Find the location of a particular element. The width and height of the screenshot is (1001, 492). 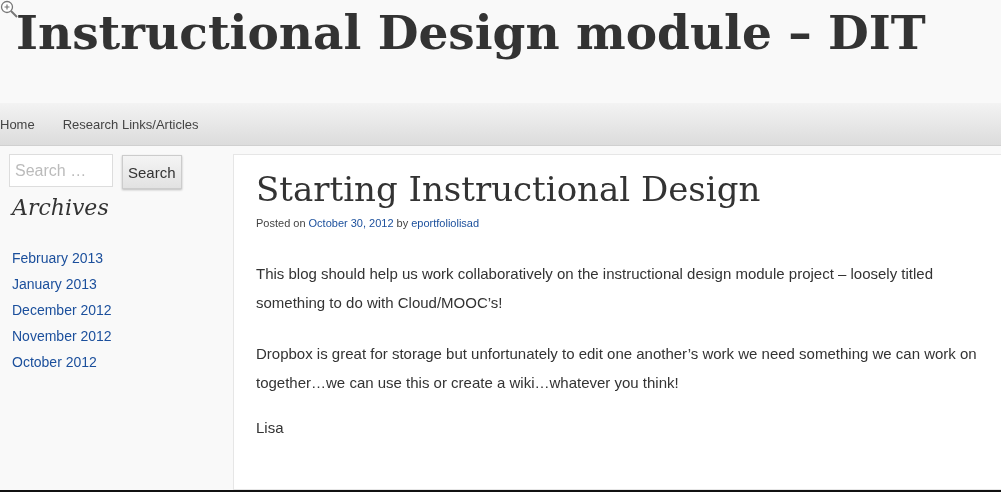

post-paragraph: This blog should help us work collaboratively on the instructional design module project – loosely titled something to do with Cloud/MOOC’s! is located at coordinates (595, 288).